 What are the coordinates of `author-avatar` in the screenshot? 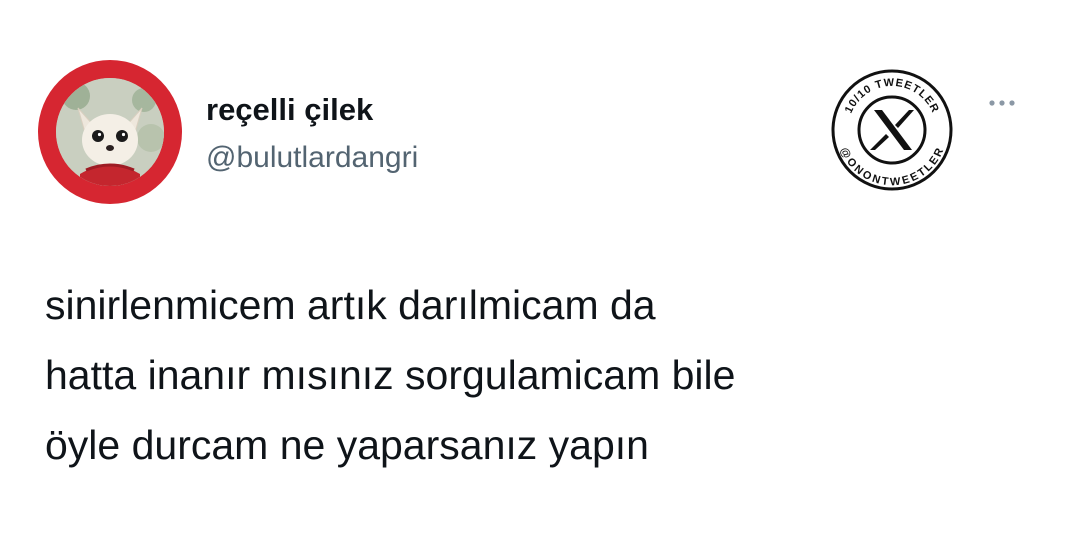 It's located at (110, 132).